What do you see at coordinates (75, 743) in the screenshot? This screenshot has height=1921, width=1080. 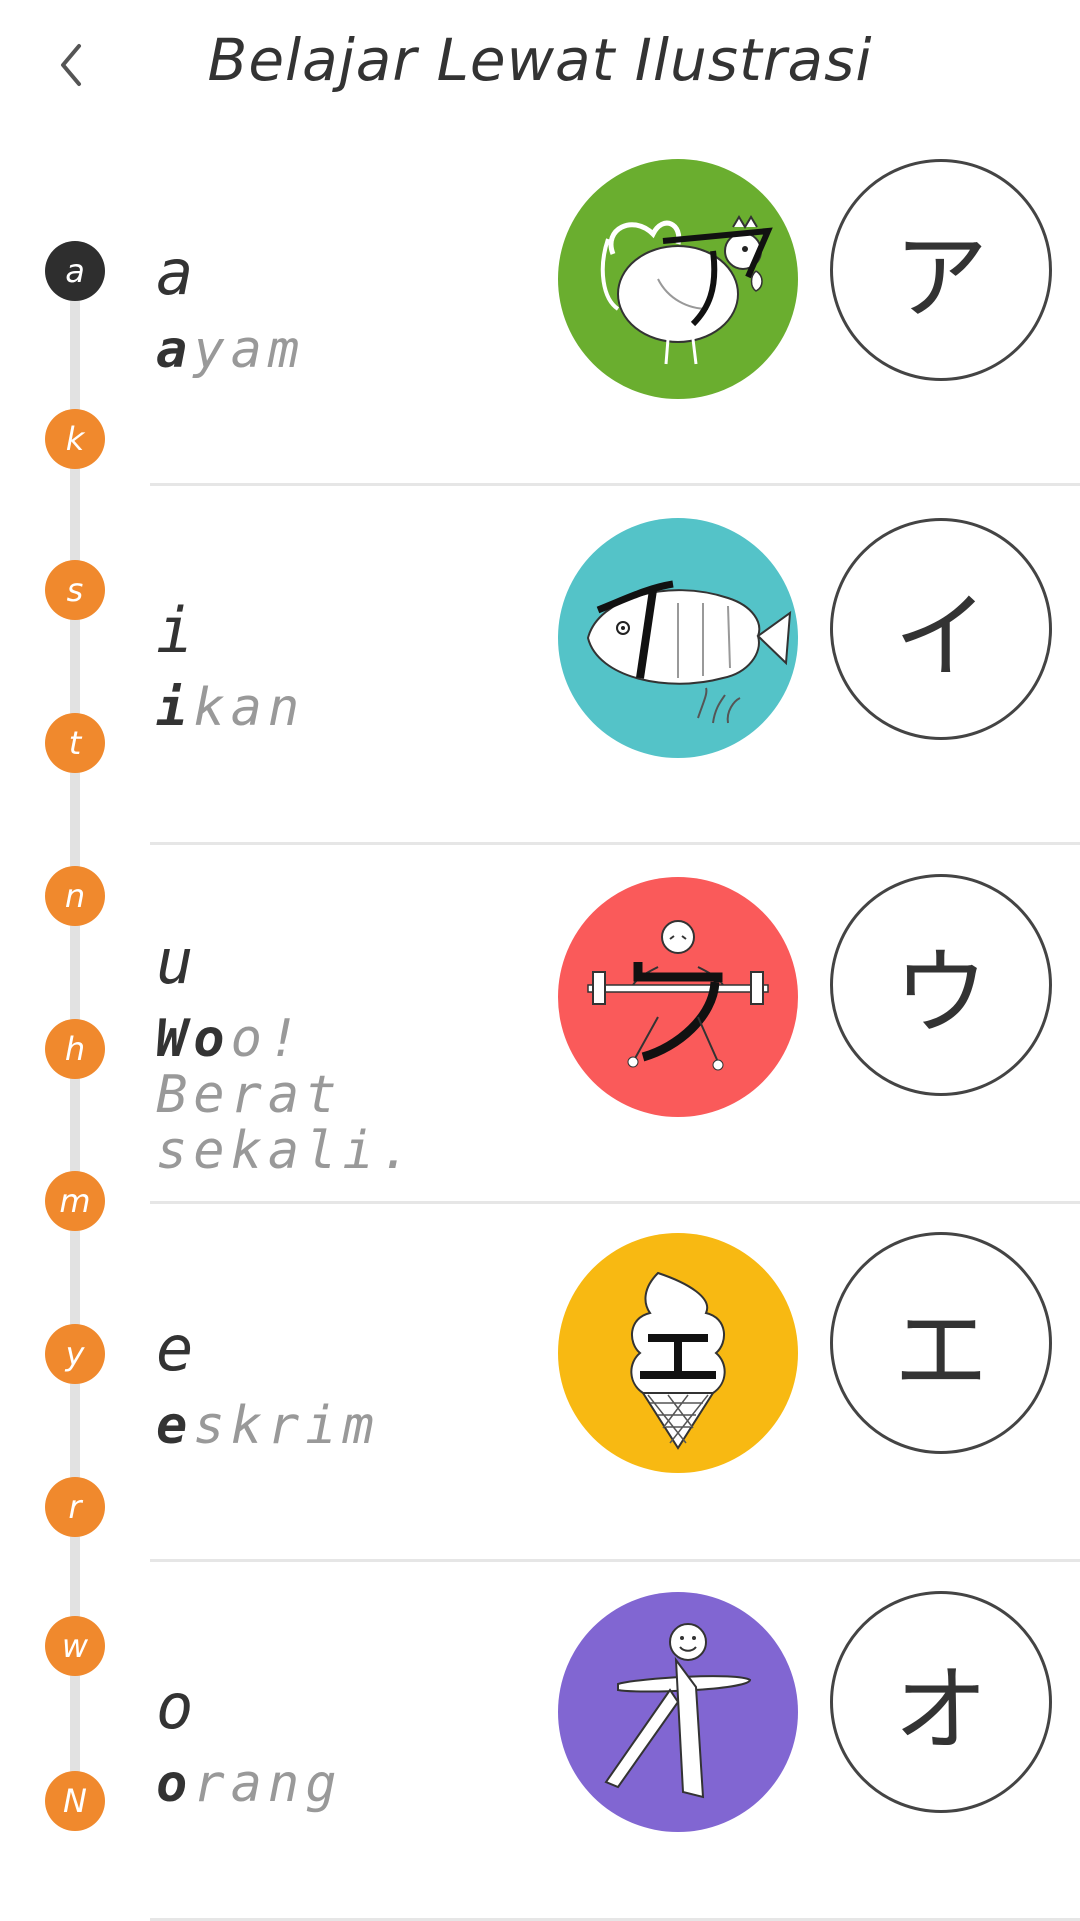 I see `index-item-t: t` at bounding box center [75, 743].